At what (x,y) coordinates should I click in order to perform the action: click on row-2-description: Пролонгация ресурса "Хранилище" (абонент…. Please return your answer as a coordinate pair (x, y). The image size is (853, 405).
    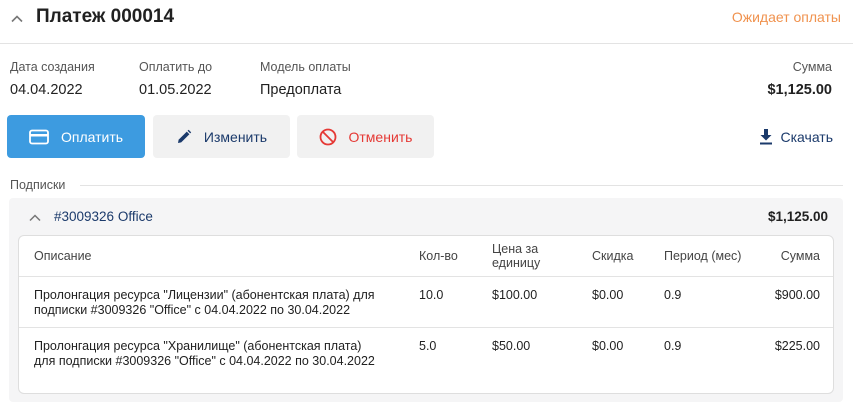
    Looking at the image, I should click on (204, 353).